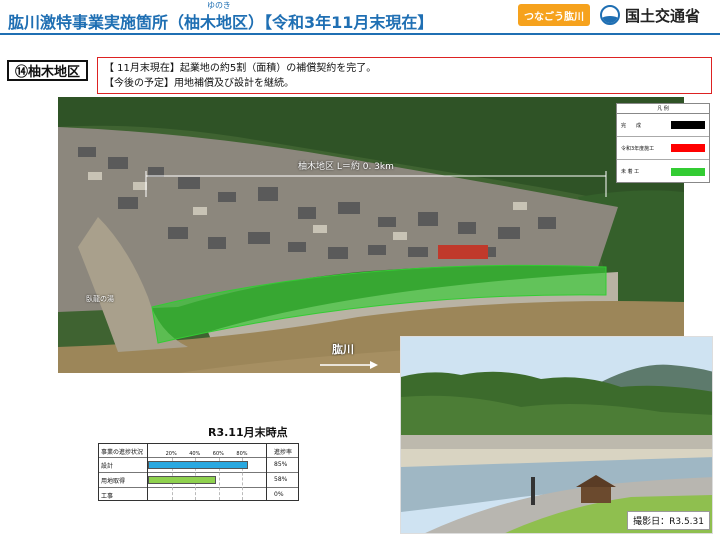 Image resolution: width=720 pixels, height=540 pixels. What do you see at coordinates (221, 22) in the screenshot?
I see `page-title: 肱川激特事業実施箇所（柚木地区）【令和3年11月末現在】` at bounding box center [221, 22].